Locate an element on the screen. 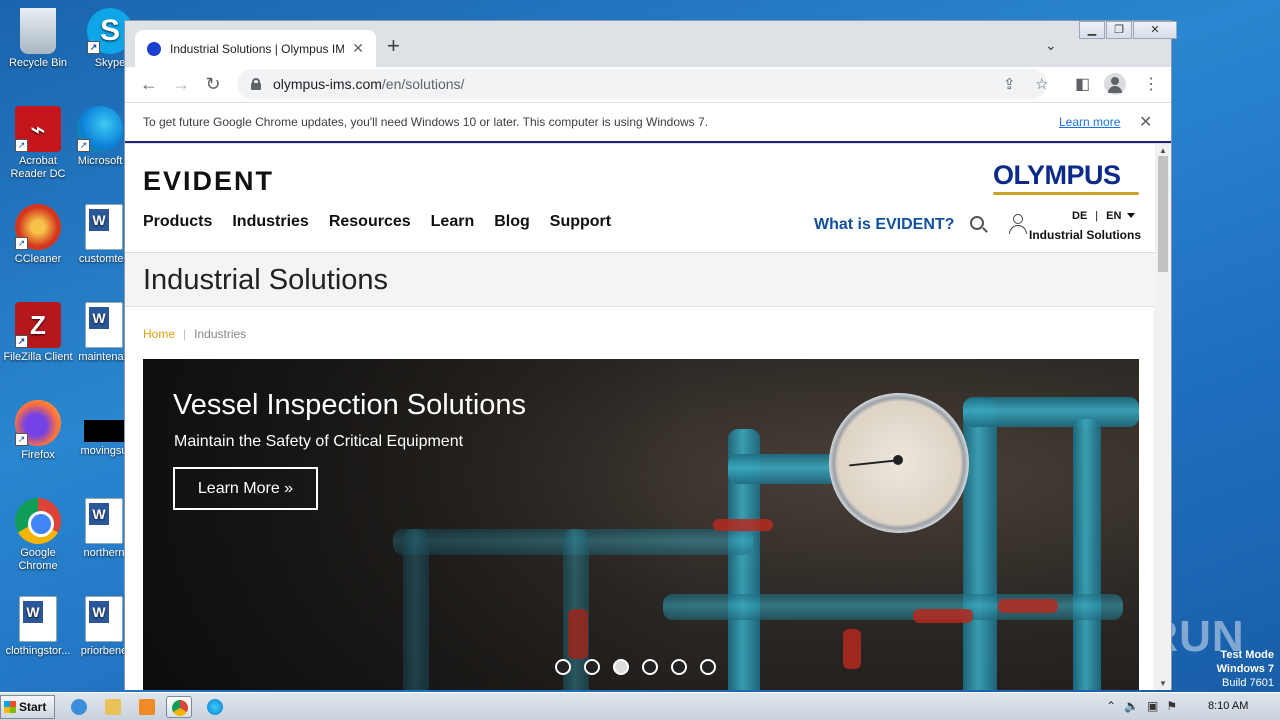 The image size is (1280, 720). lang-en: EN is located at coordinates (1113, 216).